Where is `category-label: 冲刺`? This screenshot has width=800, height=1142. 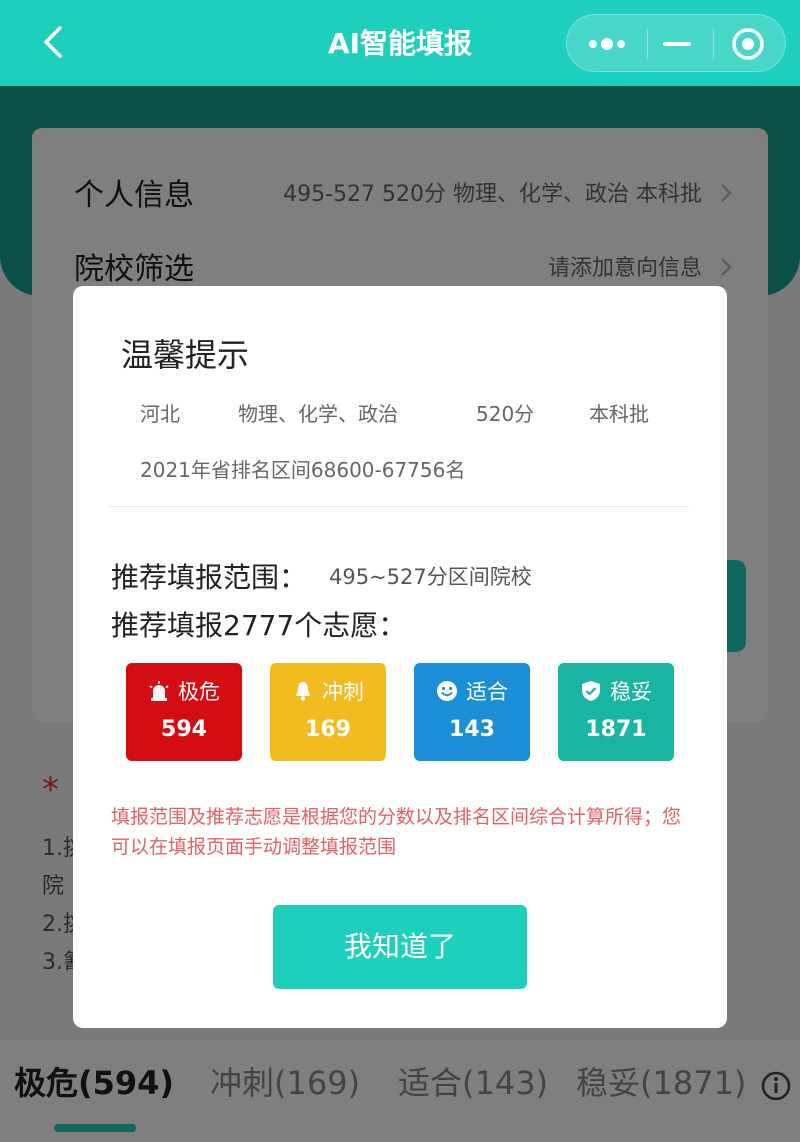
category-label: 冲刺 is located at coordinates (343, 692).